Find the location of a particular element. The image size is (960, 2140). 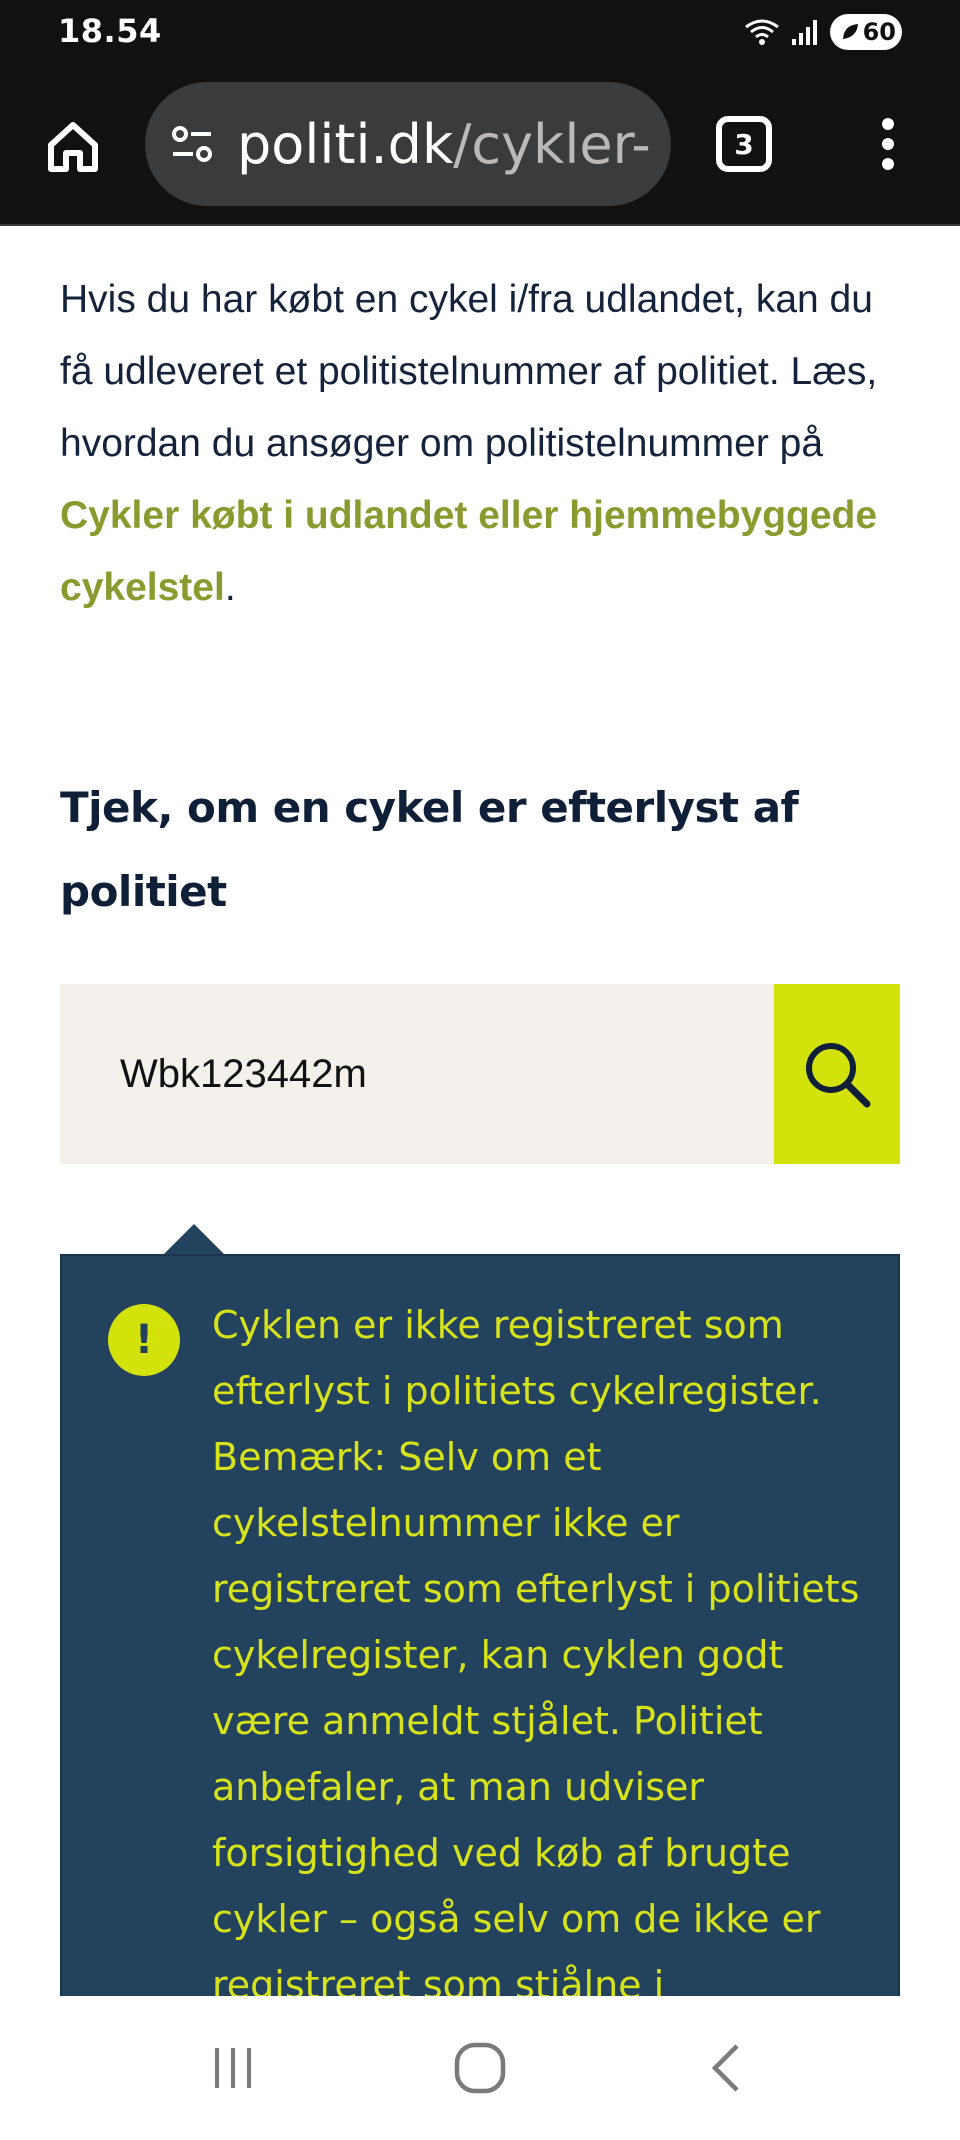

wifi-icon is located at coordinates (762, 32).